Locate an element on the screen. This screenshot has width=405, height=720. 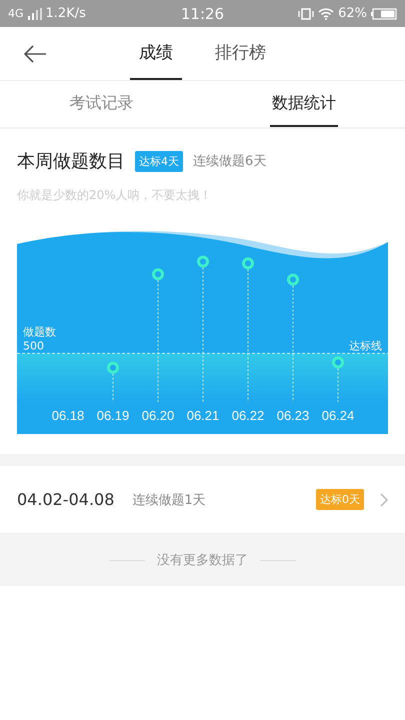
goal-badge: 达标0天 is located at coordinates (340, 499).